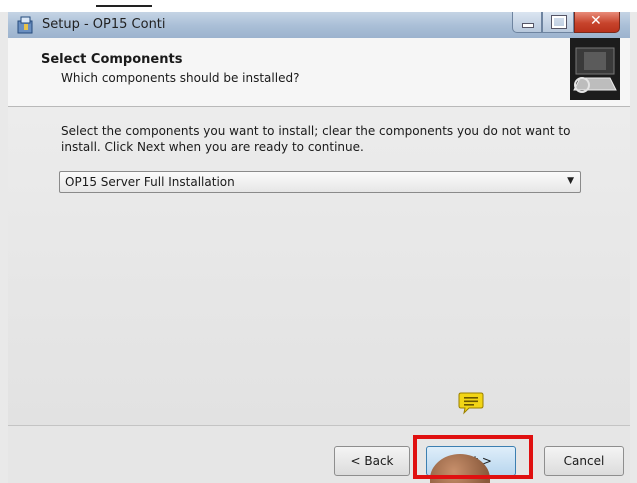 This screenshot has height=483, width=637. What do you see at coordinates (584, 461) in the screenshot?
I see `cancel-button: Cancel` at bounding box center [584, 461].